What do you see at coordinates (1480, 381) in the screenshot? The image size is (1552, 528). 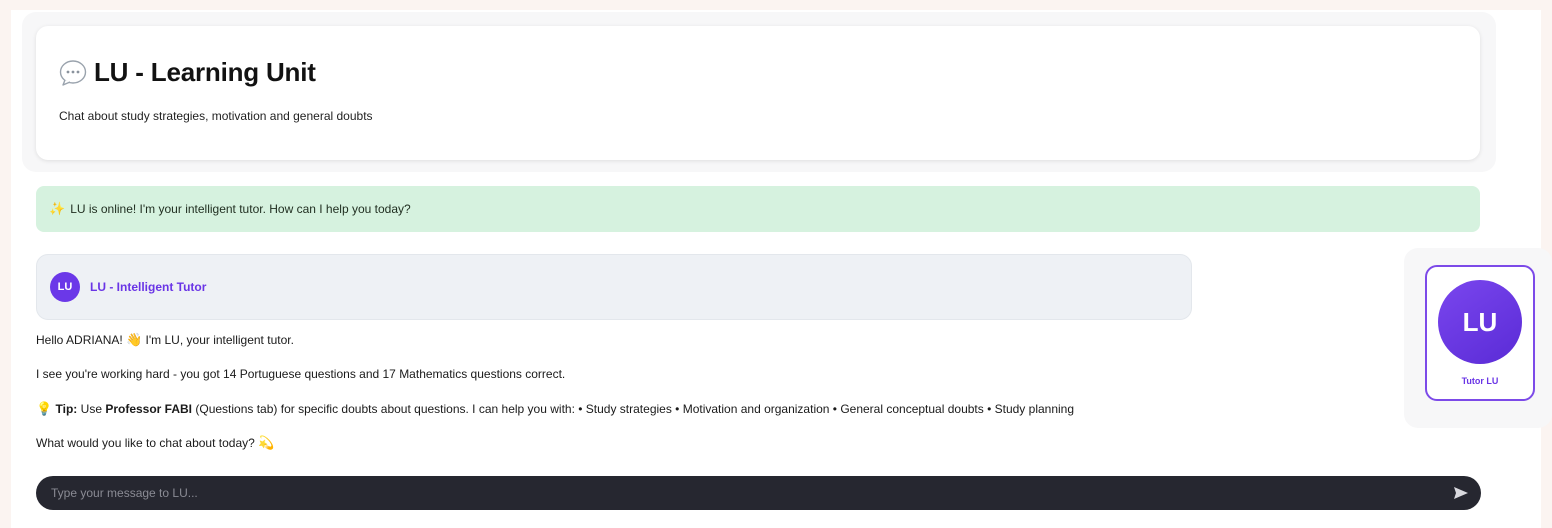 I see `tutor-card-label: Tutor LU` at bounding box center [1480, 381].